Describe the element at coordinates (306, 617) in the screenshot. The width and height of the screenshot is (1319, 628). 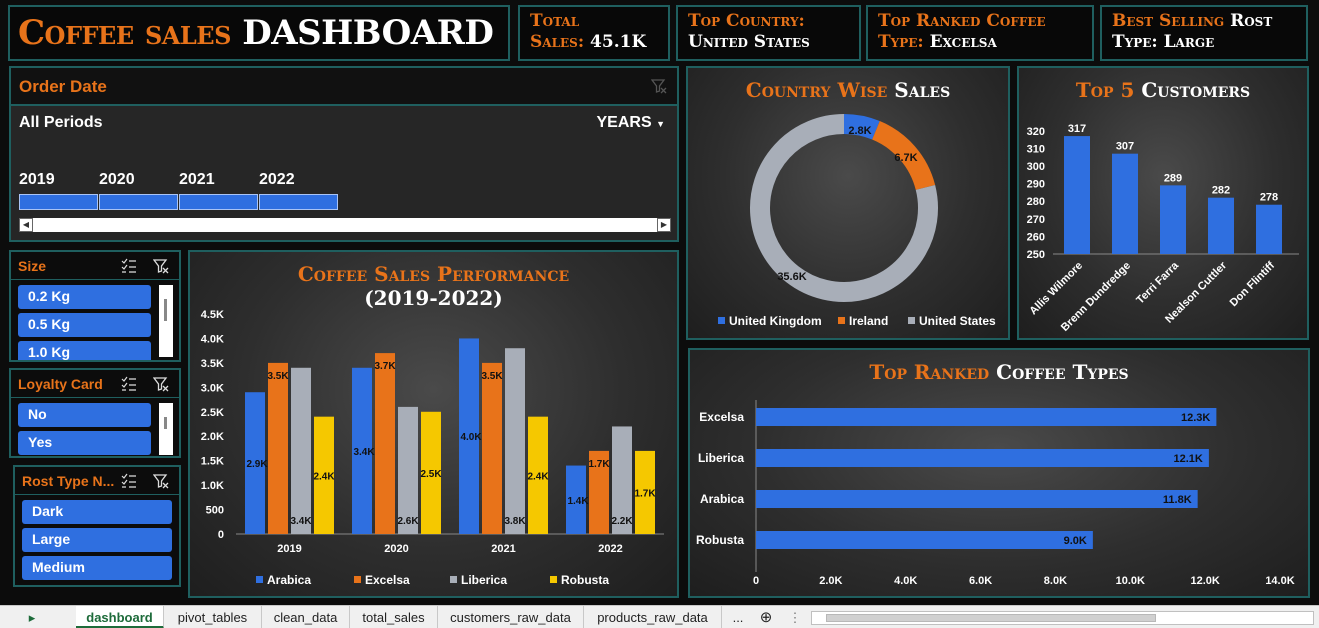
I see `tab-clean-data: clean_data` at that location.